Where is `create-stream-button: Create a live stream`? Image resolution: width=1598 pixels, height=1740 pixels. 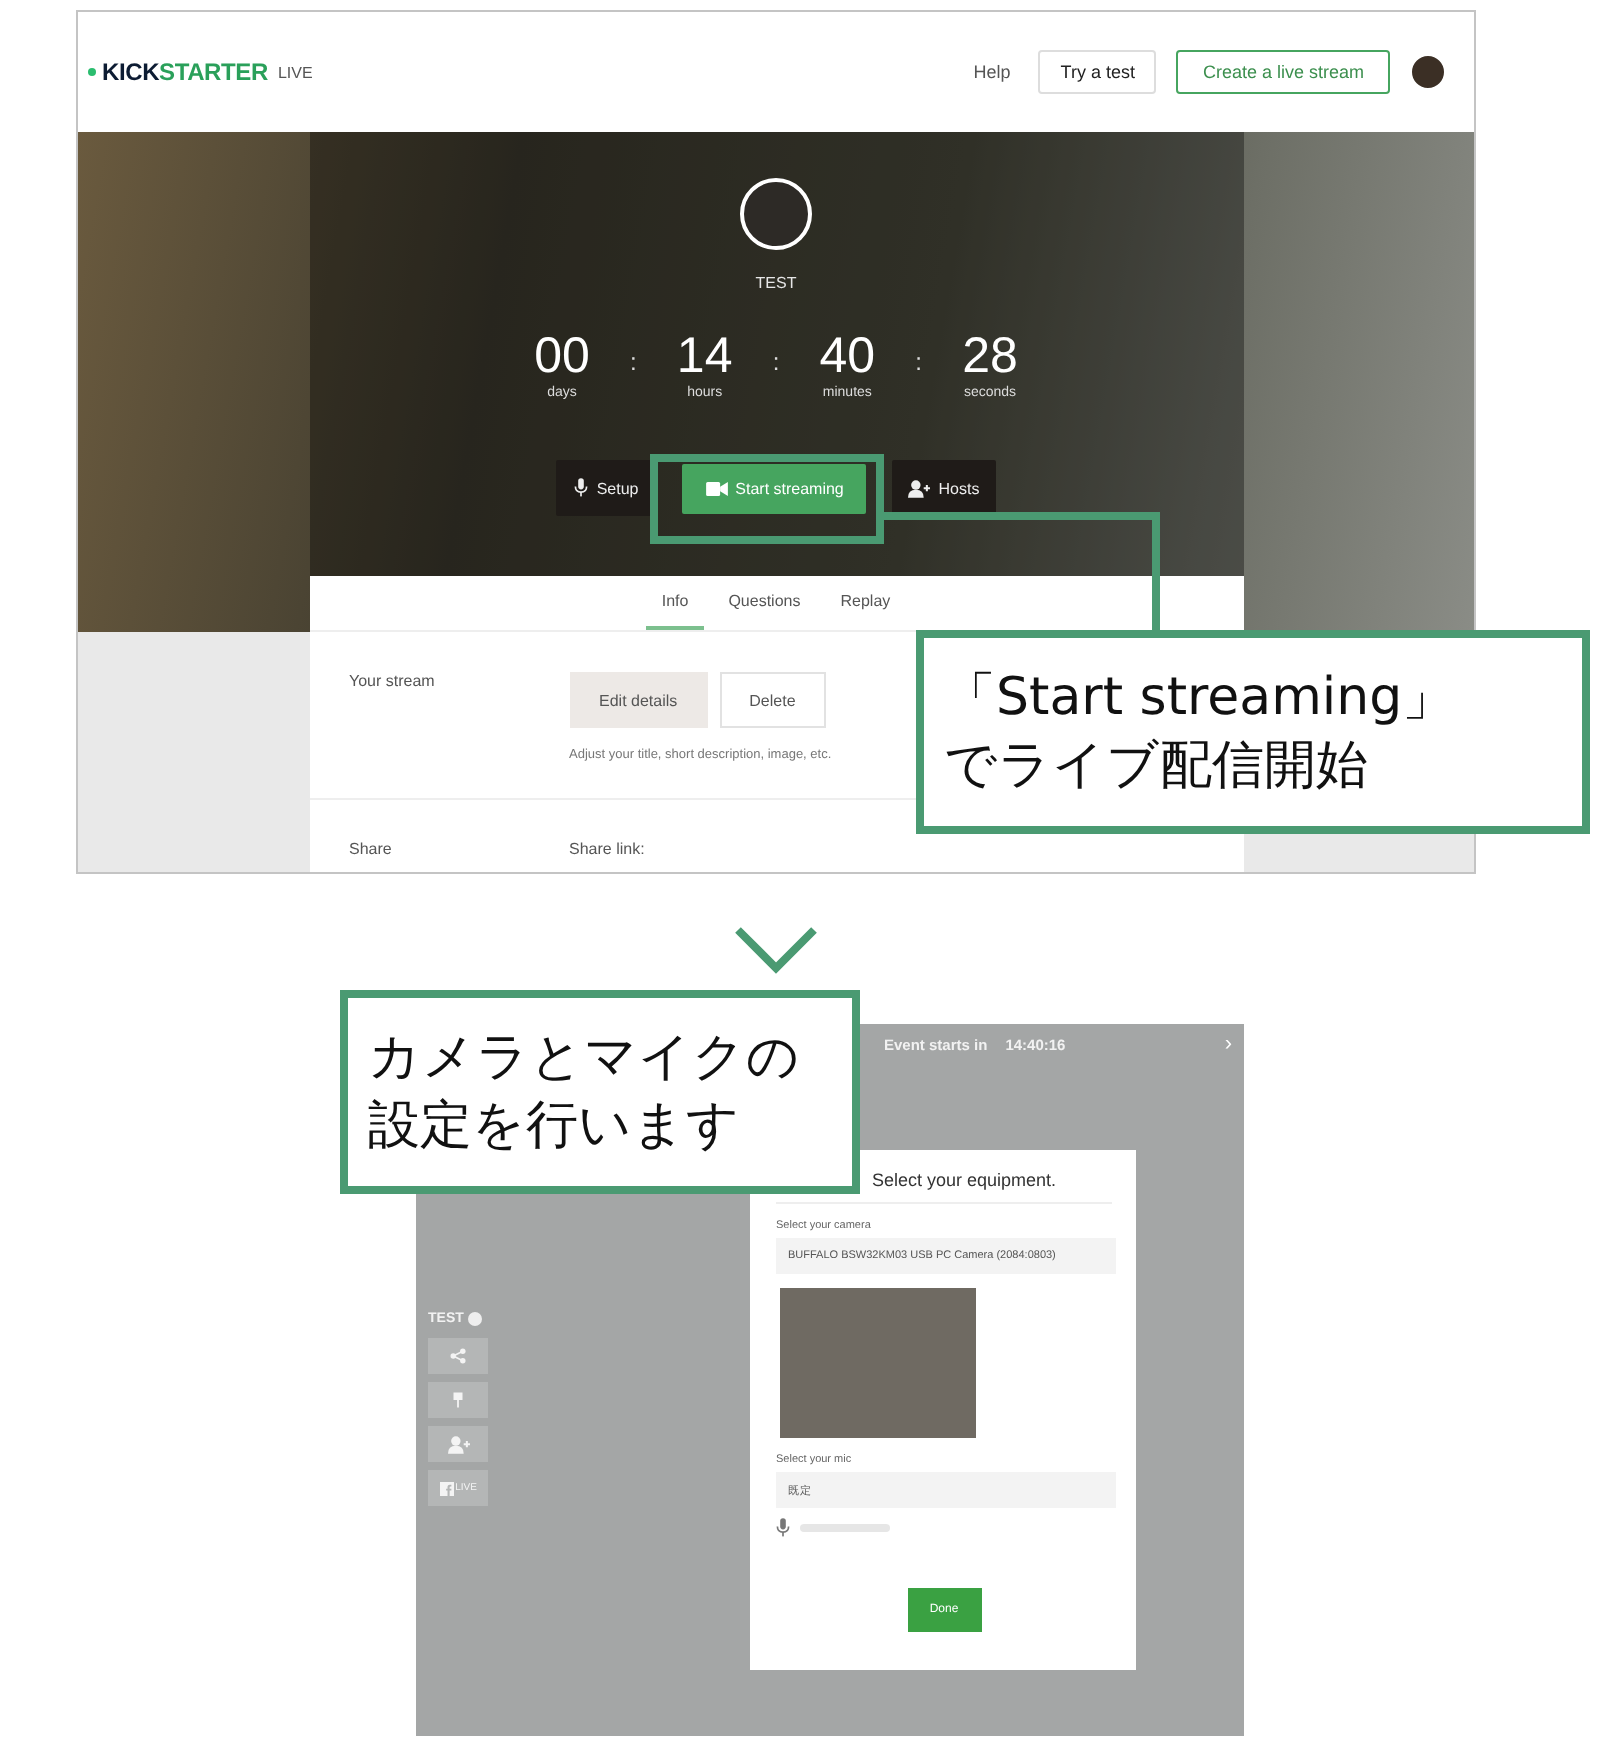 create-stream-button: Create a live stream is located at coordinates (1283, 72).